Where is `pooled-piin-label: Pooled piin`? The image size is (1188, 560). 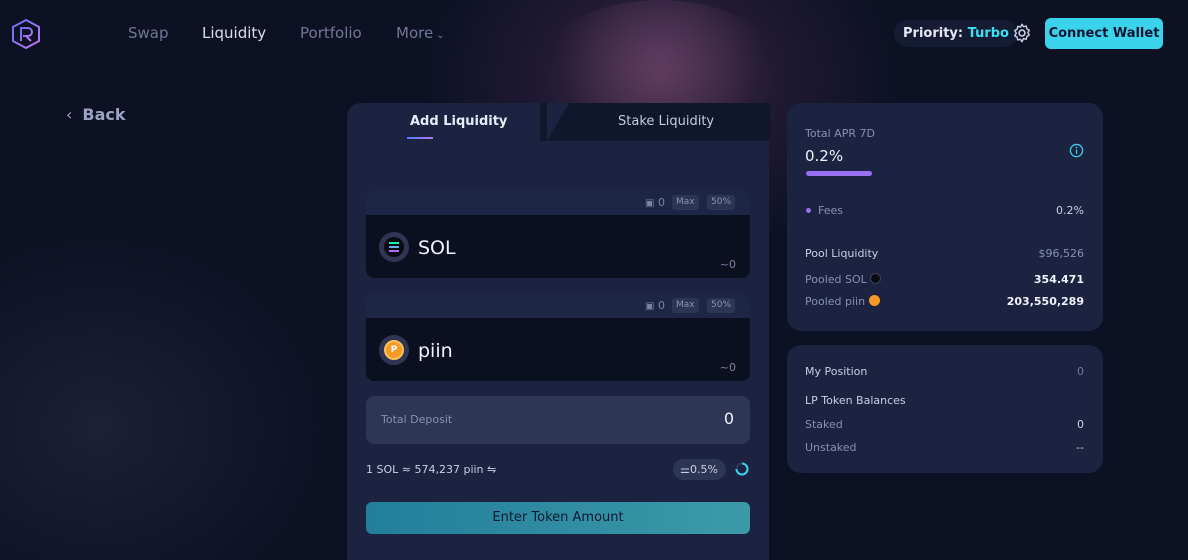
pooled-piin-label: Pooled piin is located at coordinates (842, 301).